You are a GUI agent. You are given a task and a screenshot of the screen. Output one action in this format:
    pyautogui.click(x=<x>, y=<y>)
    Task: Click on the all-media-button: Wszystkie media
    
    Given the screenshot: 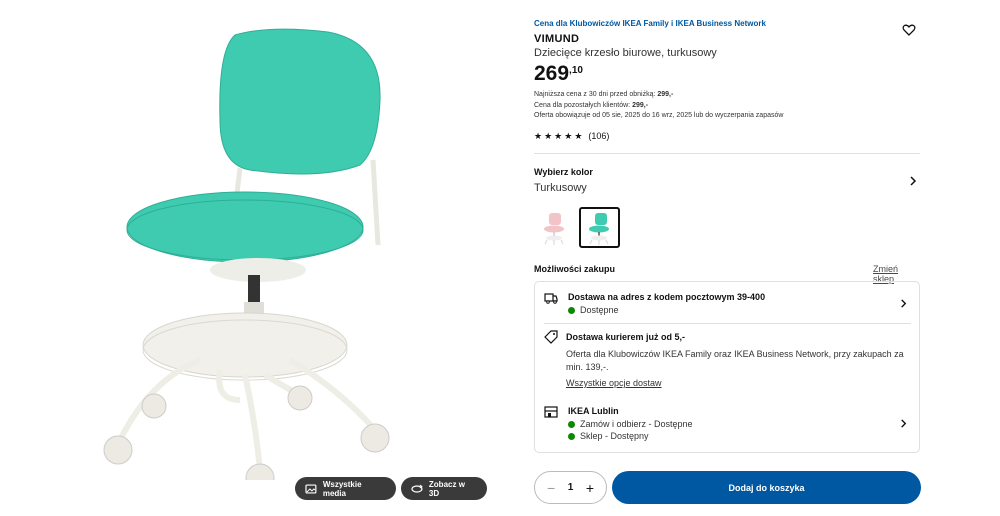 What is the action you would take?
    pyautogui.click(x=345, y=488)
    